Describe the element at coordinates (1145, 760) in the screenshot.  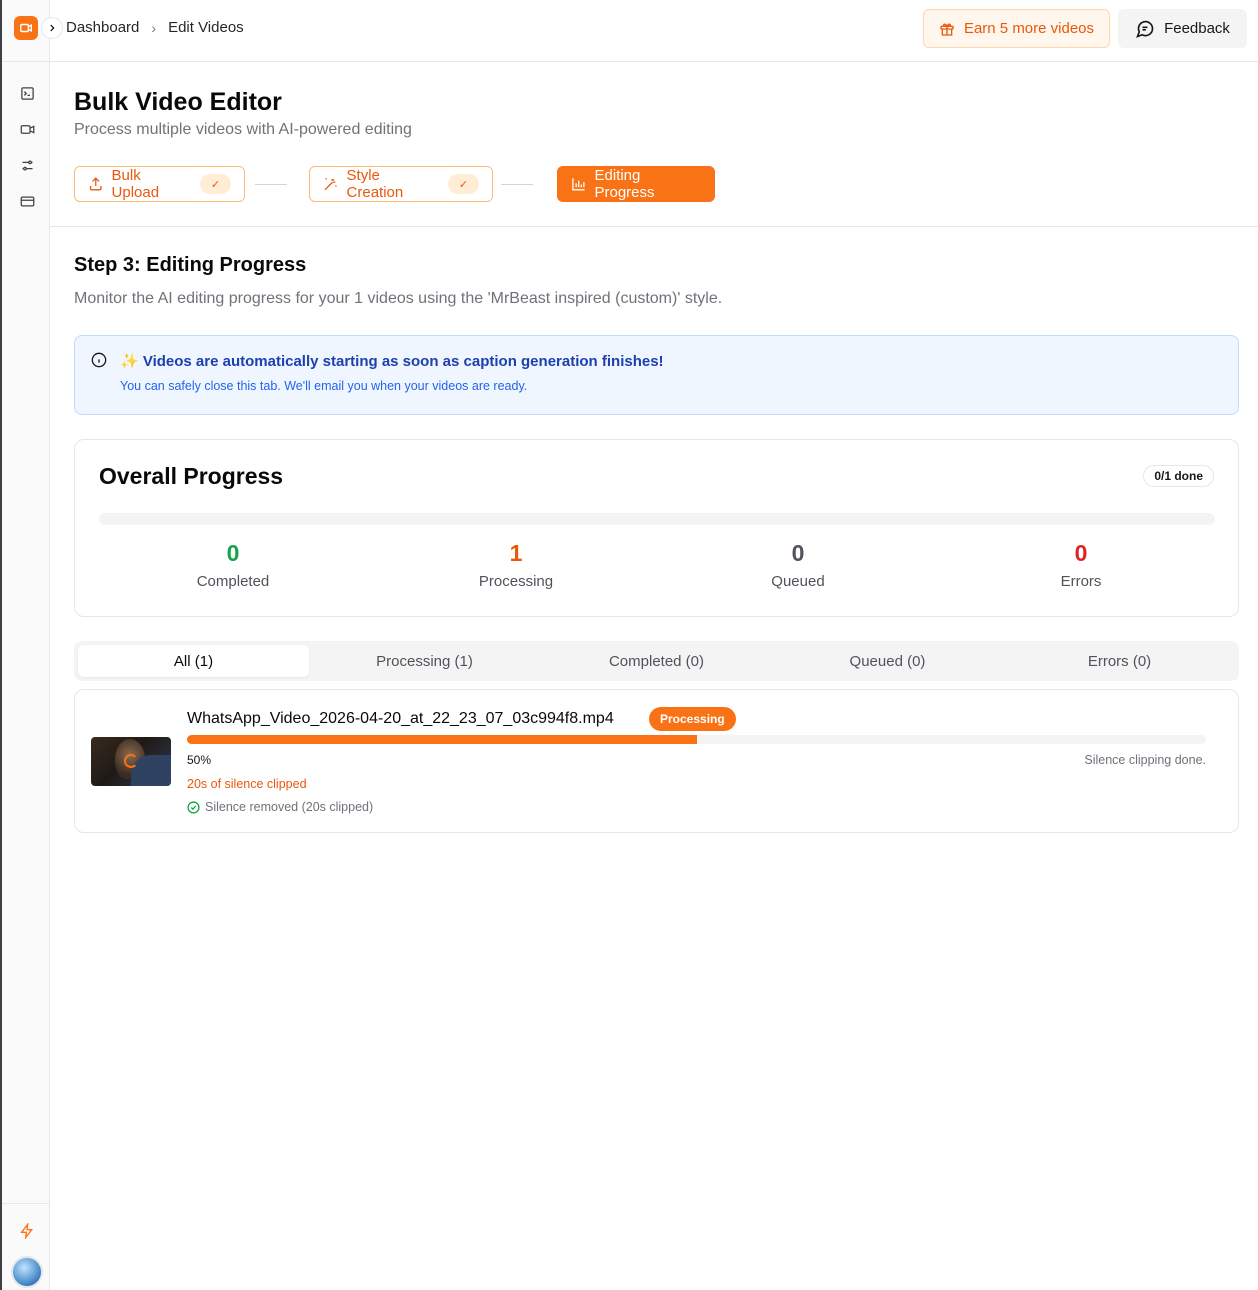
I see `video-status-text: Silence clipping done.` at that location.